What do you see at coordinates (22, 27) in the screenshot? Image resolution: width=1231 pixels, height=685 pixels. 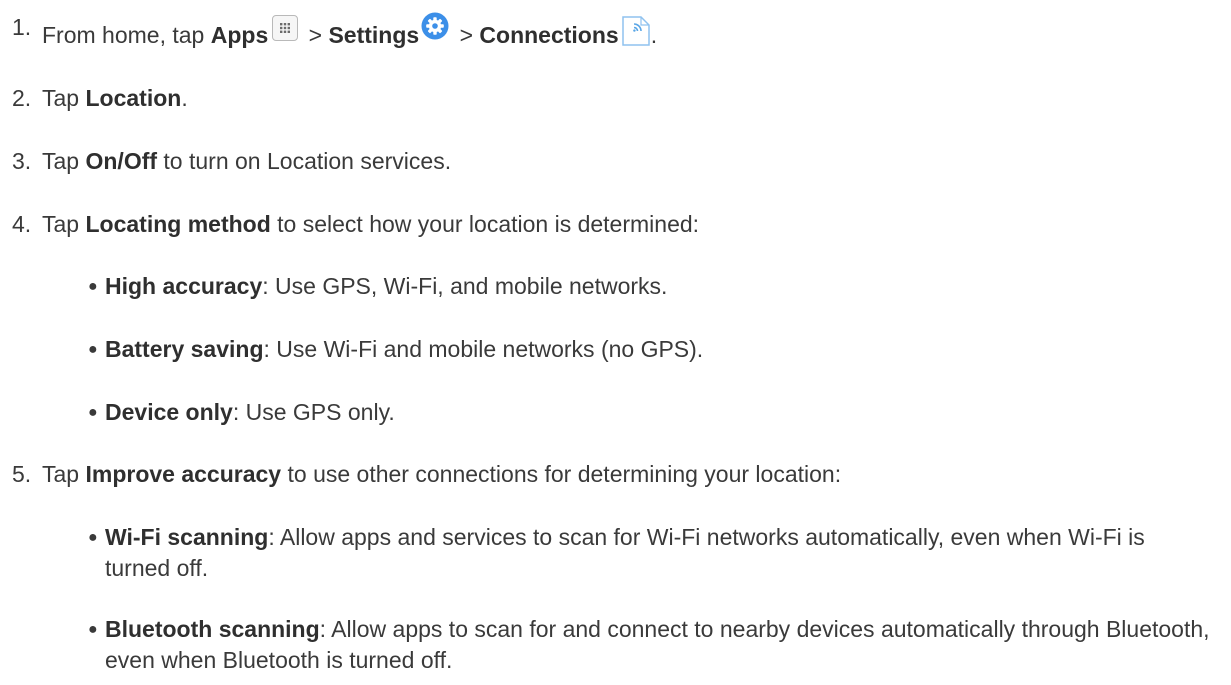 I see `step-number: 1.` at bounding box center [22, 27].